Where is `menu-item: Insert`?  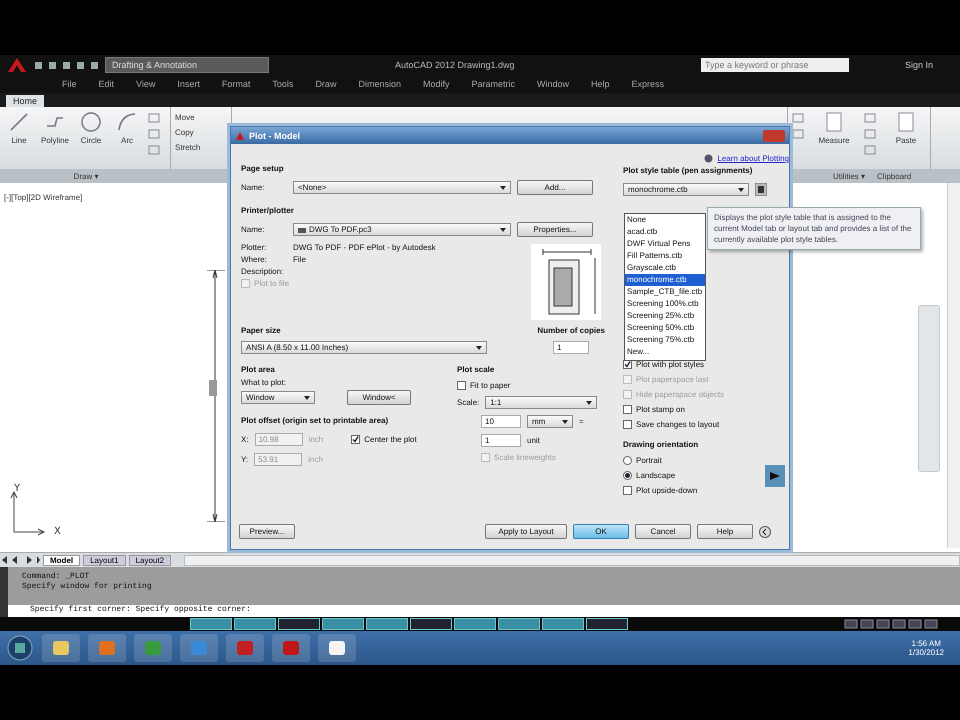
menu-item: Insert is located at coordinates (188, 84).